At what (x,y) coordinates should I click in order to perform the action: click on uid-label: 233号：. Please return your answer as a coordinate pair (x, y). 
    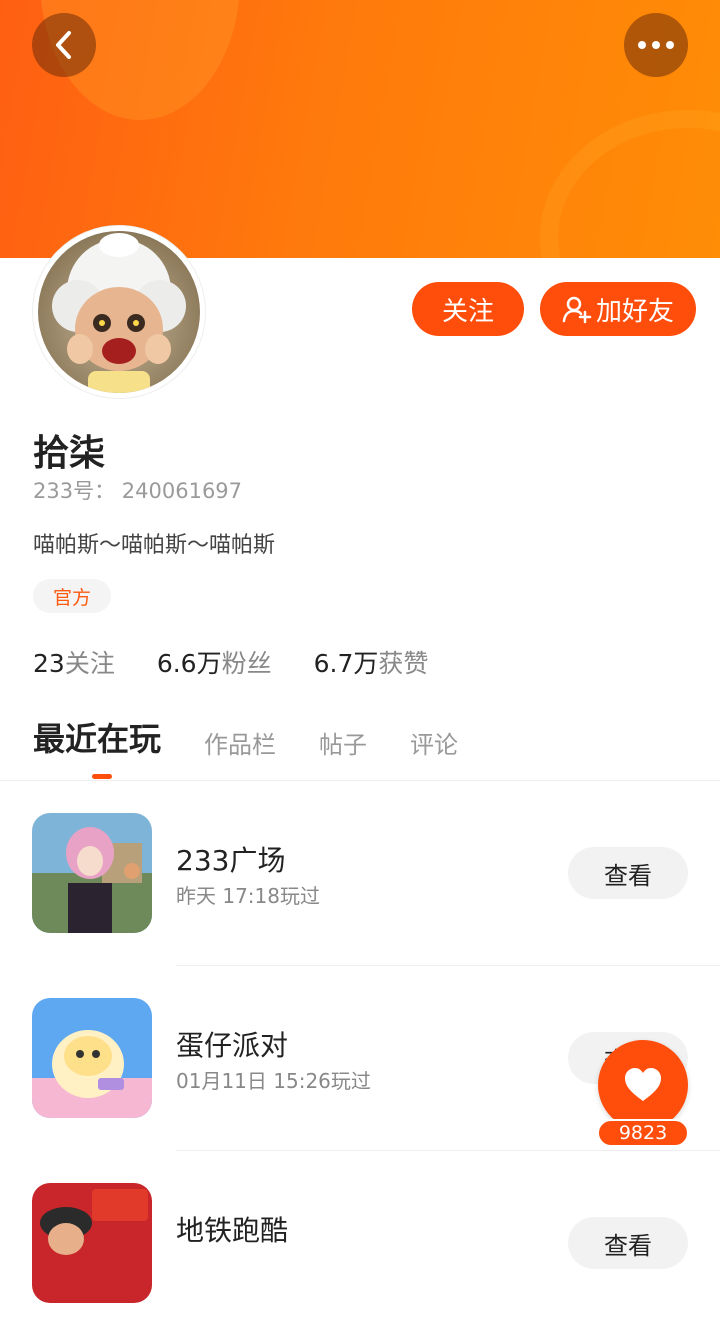
    Looking at the image, I should click on (74, 491).